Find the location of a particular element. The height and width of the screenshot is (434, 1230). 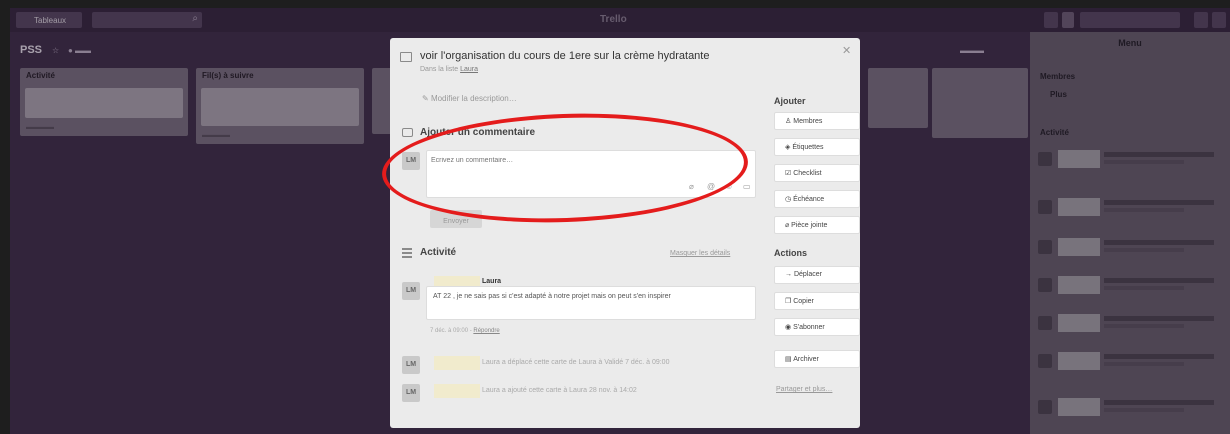

attachment-button: ⌀ Pièce jointe is located at coordinates (817, 225).